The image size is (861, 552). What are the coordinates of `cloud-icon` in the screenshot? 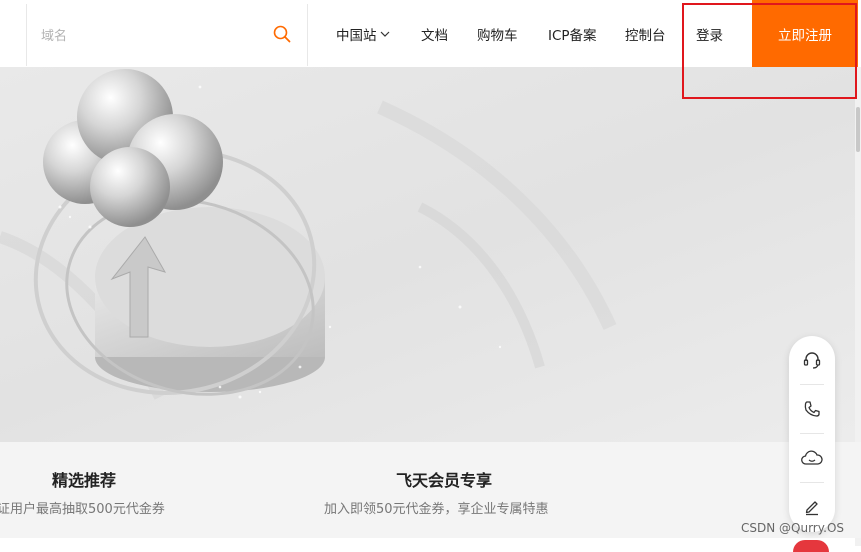 It's located at (812, 458).